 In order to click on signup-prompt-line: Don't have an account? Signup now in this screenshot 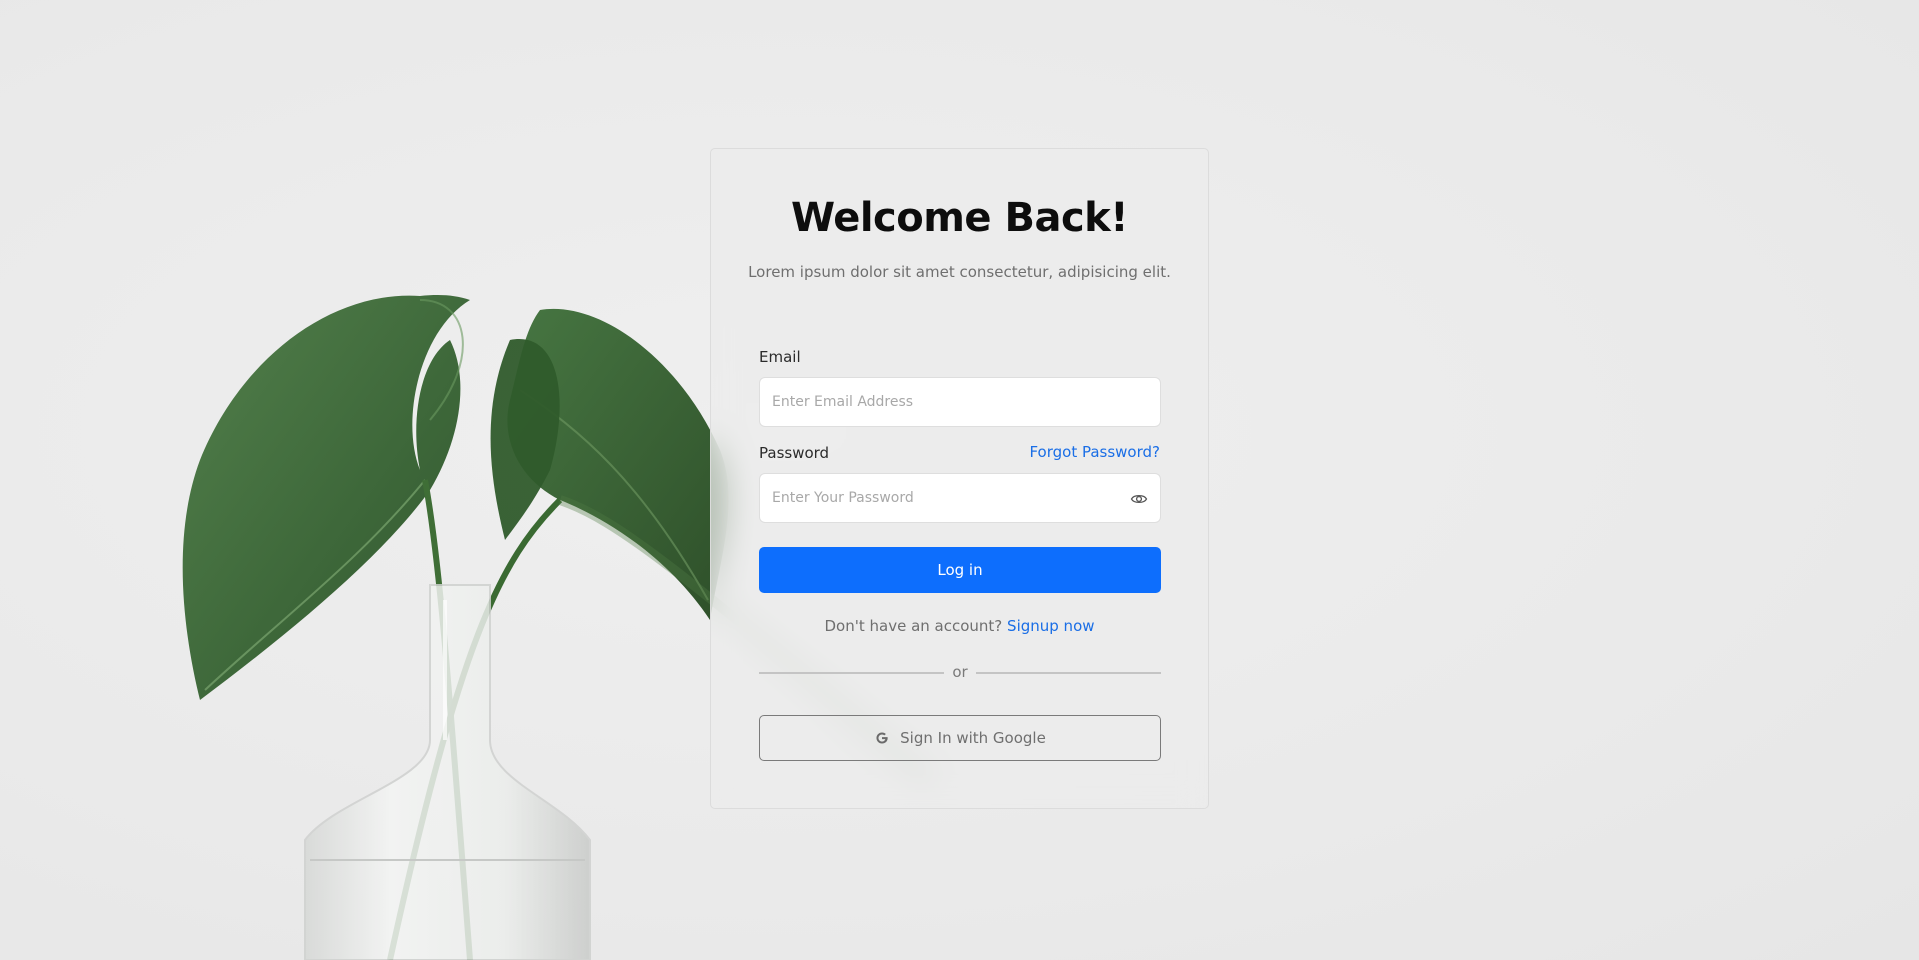, I will do `click(959, 626)`.